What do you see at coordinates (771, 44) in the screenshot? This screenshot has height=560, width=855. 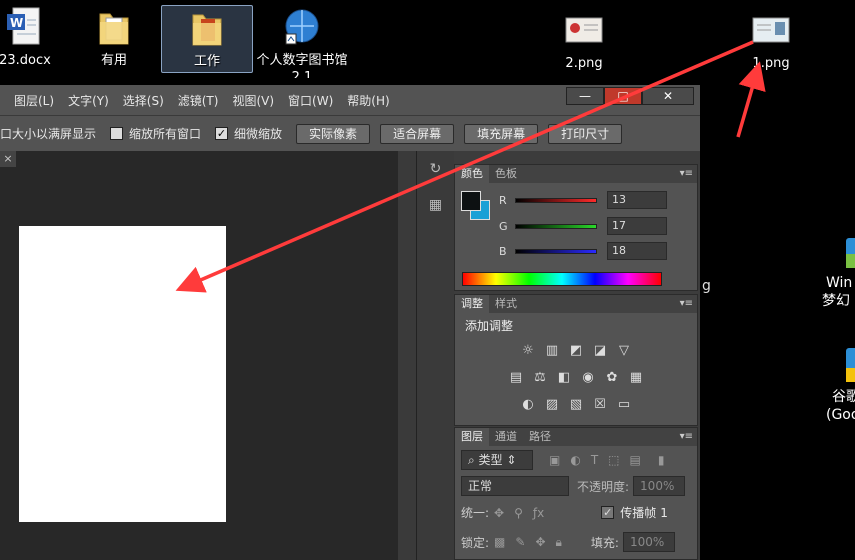 I see `desktop-file-1png: 1.png` at bounding box center [771, 44].